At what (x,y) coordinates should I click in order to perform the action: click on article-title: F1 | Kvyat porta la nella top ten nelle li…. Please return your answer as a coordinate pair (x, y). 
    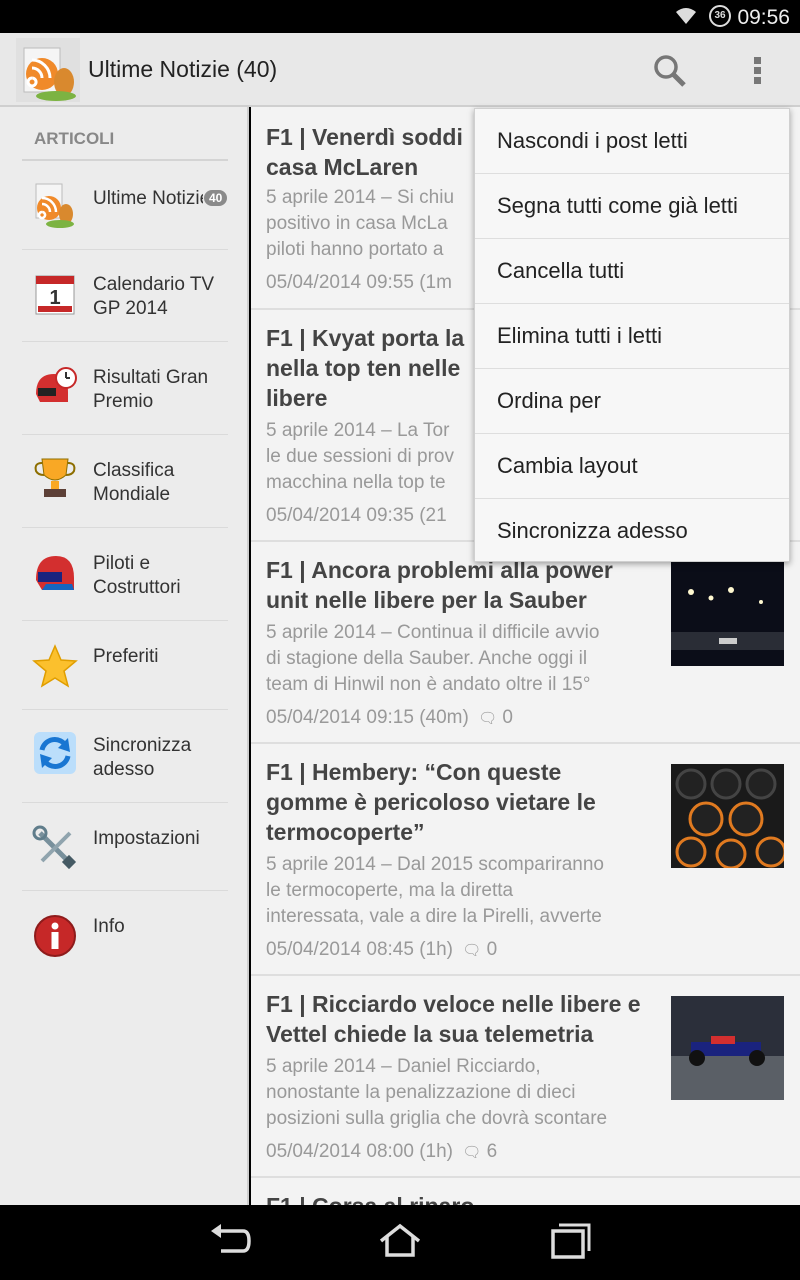
    Looking at the image, I should click on (365, 368).